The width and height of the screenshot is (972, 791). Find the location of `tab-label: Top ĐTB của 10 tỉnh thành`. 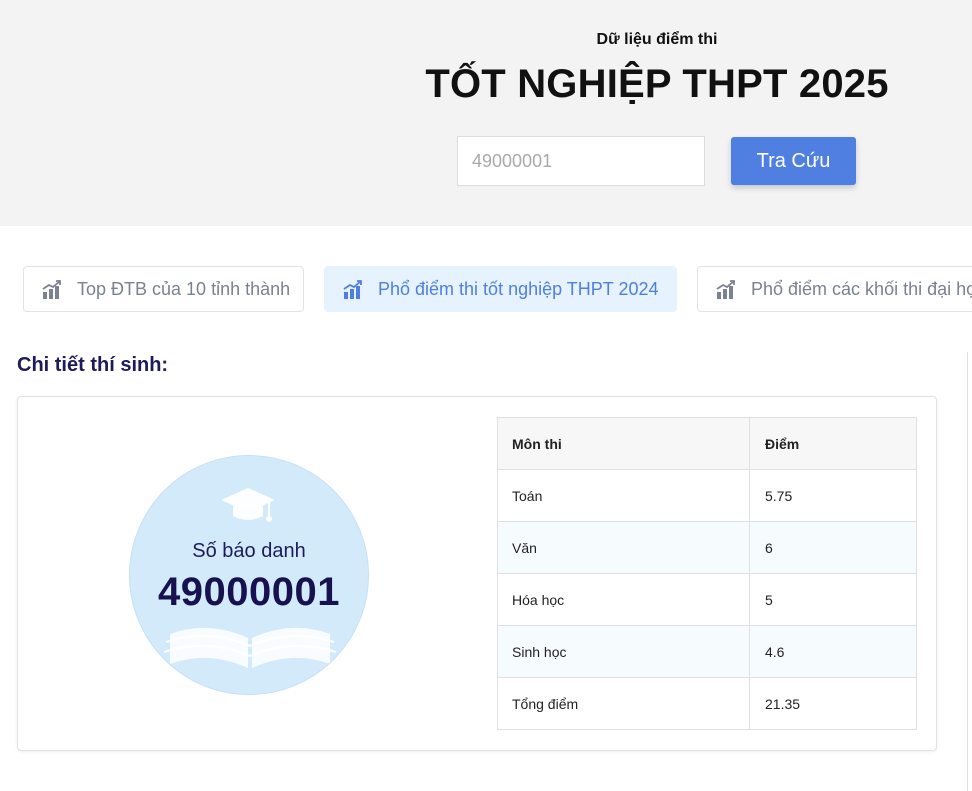

tab-label: Top ĐTB của 10 tỉnh thành is located at coordinates (184, 288).